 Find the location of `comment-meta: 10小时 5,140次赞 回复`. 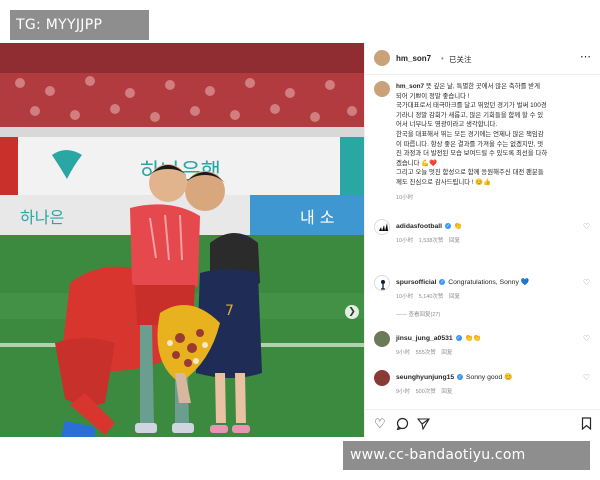

comment-meta: 10小时 5,140次赞 回复 is located at coordinates (428, 296).